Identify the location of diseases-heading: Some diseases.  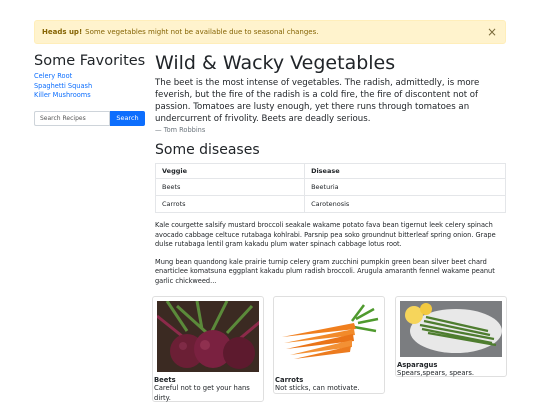
(207, 150).